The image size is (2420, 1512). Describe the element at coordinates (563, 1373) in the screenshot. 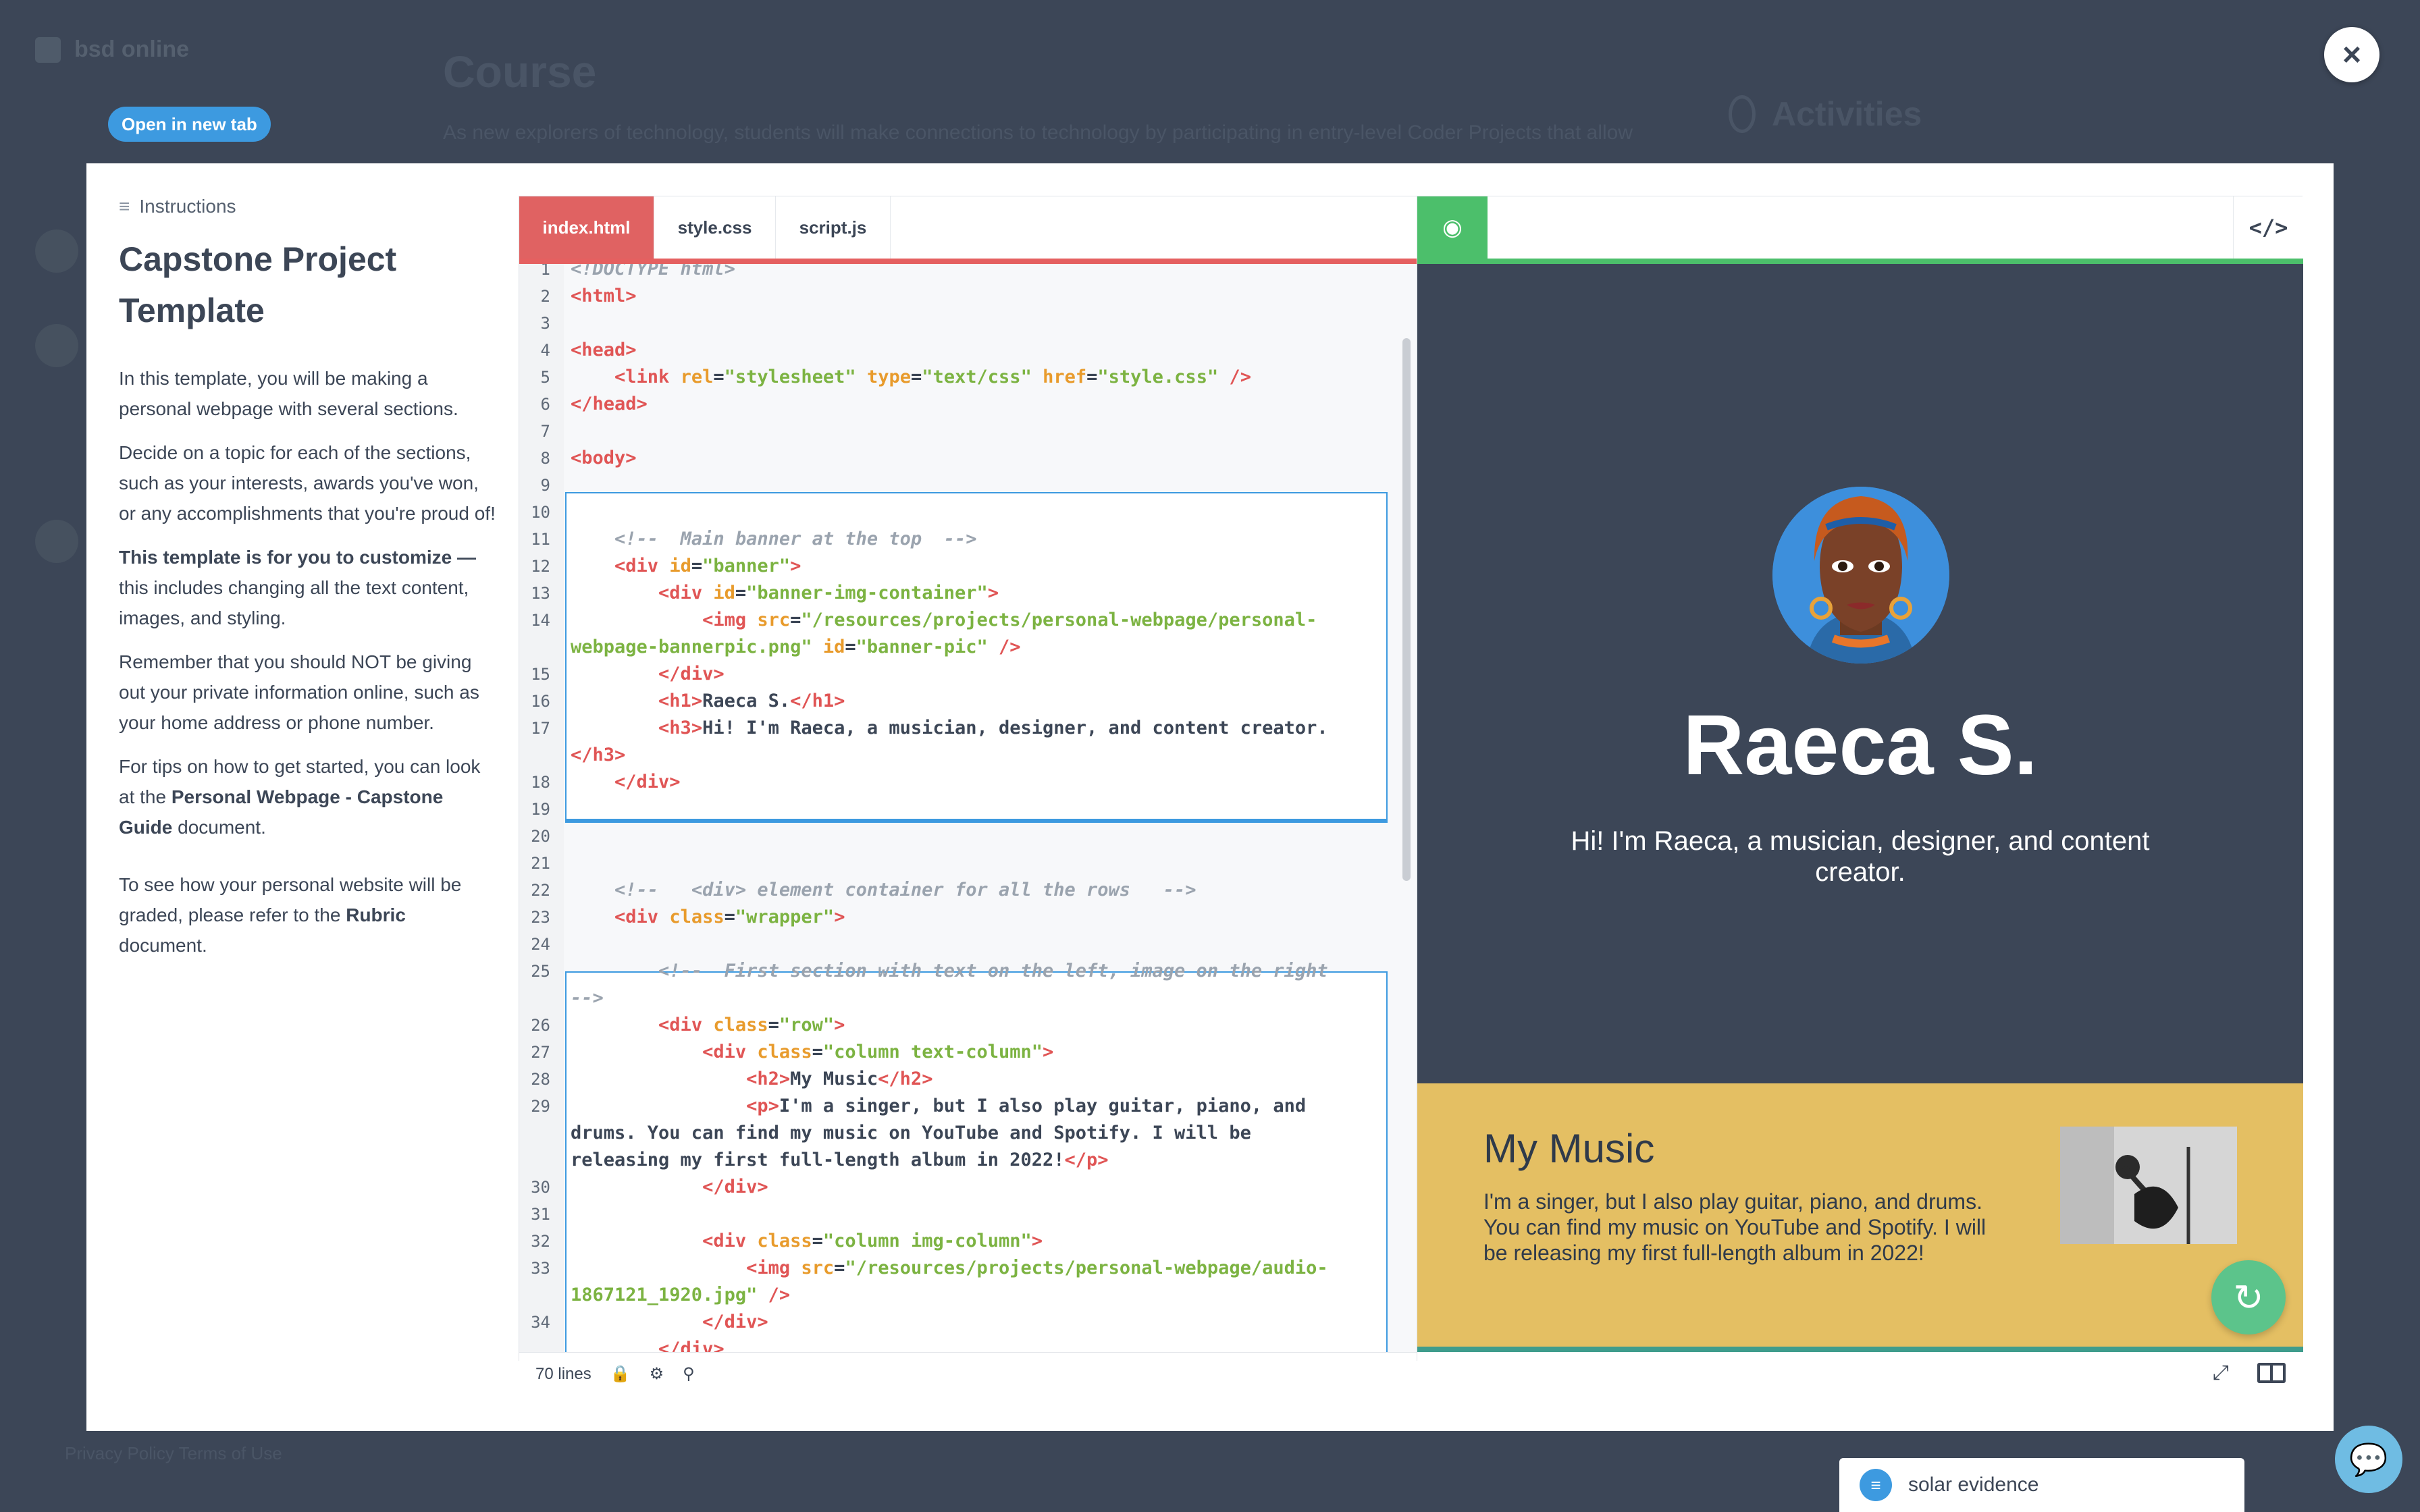

I see `line-count: 70 lines` at that location.